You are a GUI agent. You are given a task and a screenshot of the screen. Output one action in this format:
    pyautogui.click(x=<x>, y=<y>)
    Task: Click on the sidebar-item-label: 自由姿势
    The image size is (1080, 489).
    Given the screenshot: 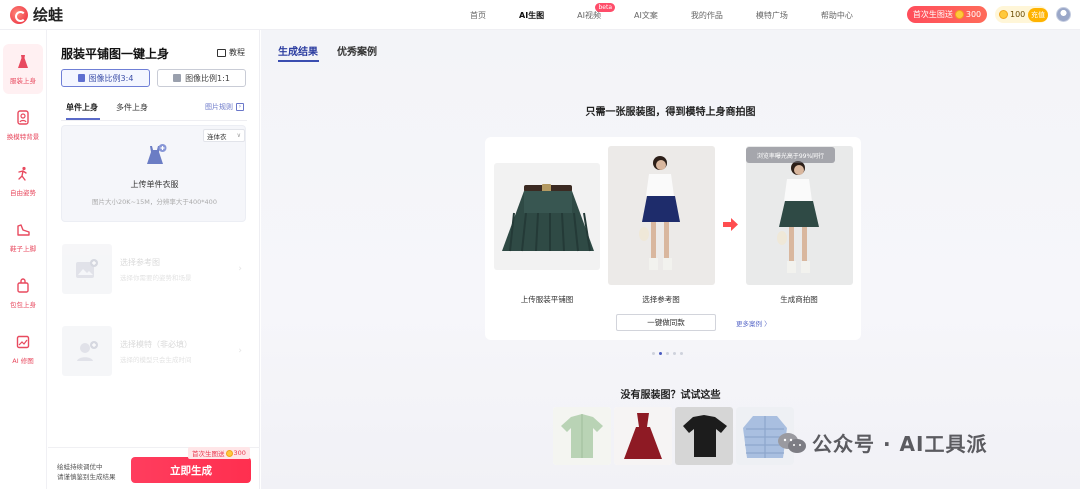 What is the action you would take?
    pyautogui.click(x=23, y=192)
    